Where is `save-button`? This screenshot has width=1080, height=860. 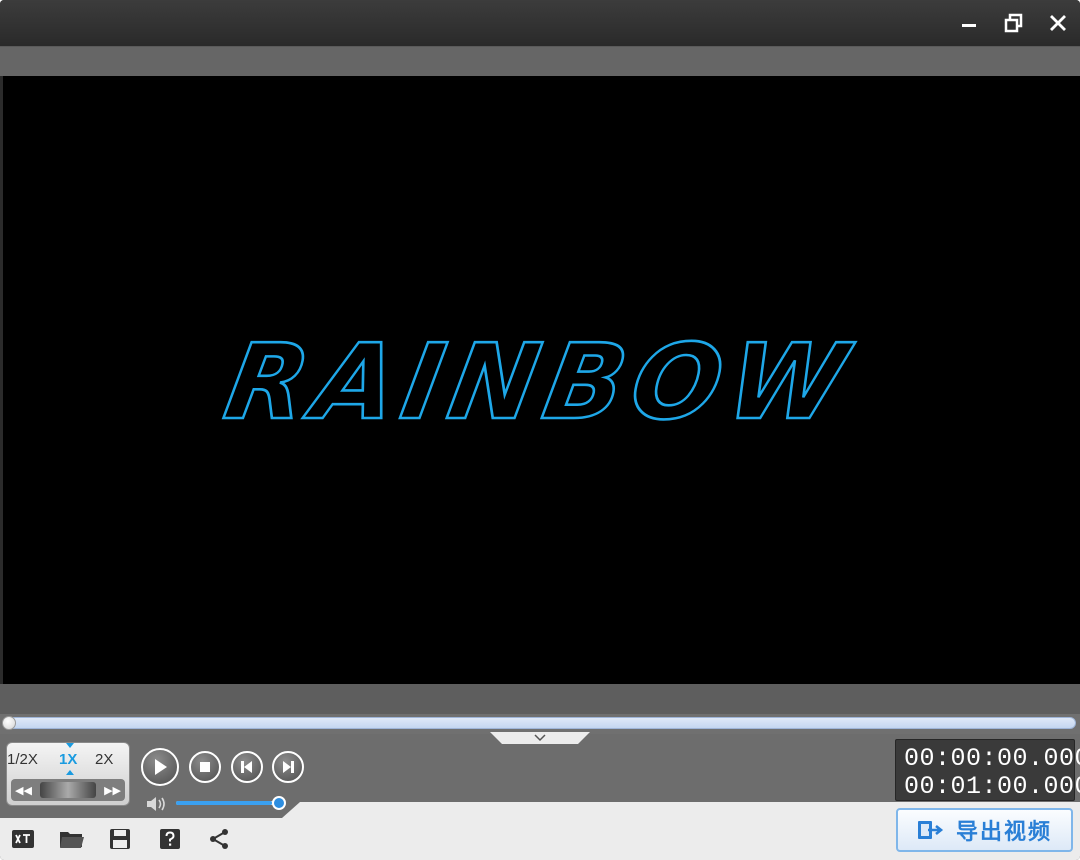
save-button is located at coordinates (120, 839).